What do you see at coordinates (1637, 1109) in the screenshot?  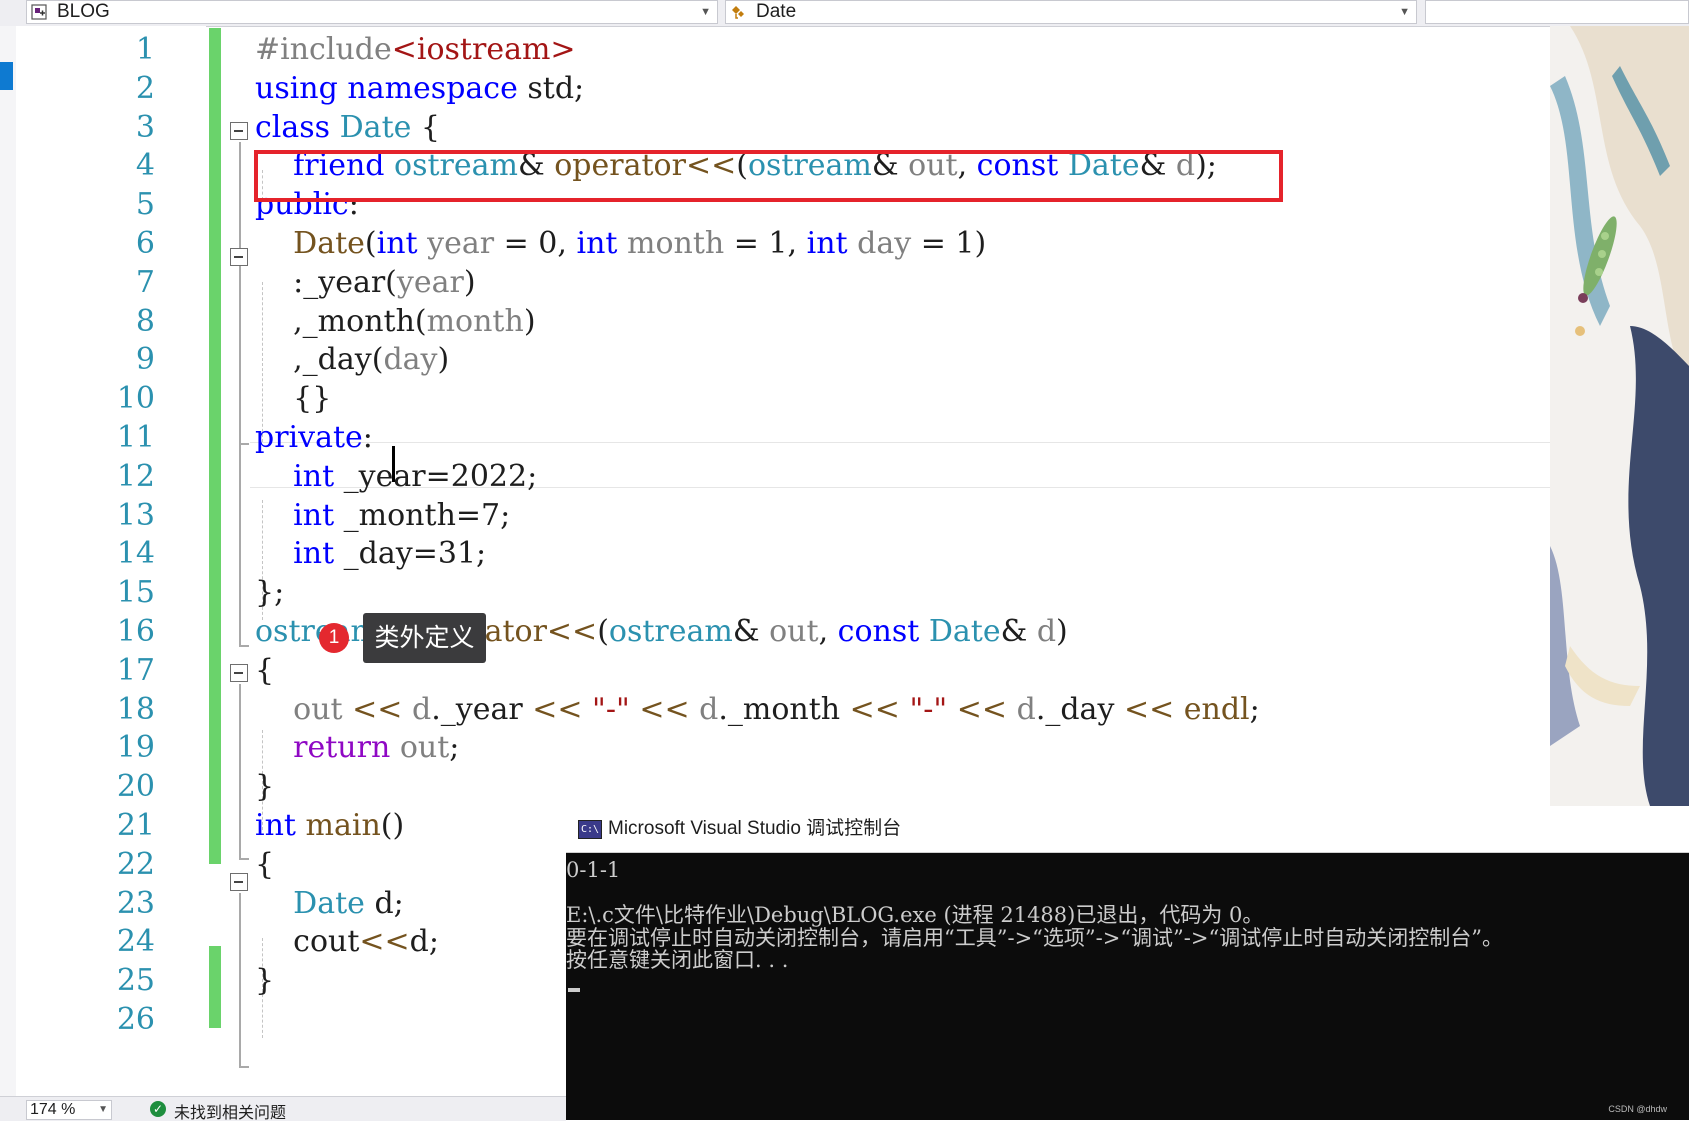 I see `watermark: CSDN @dhdw` at bounding box center [1637, 1109].